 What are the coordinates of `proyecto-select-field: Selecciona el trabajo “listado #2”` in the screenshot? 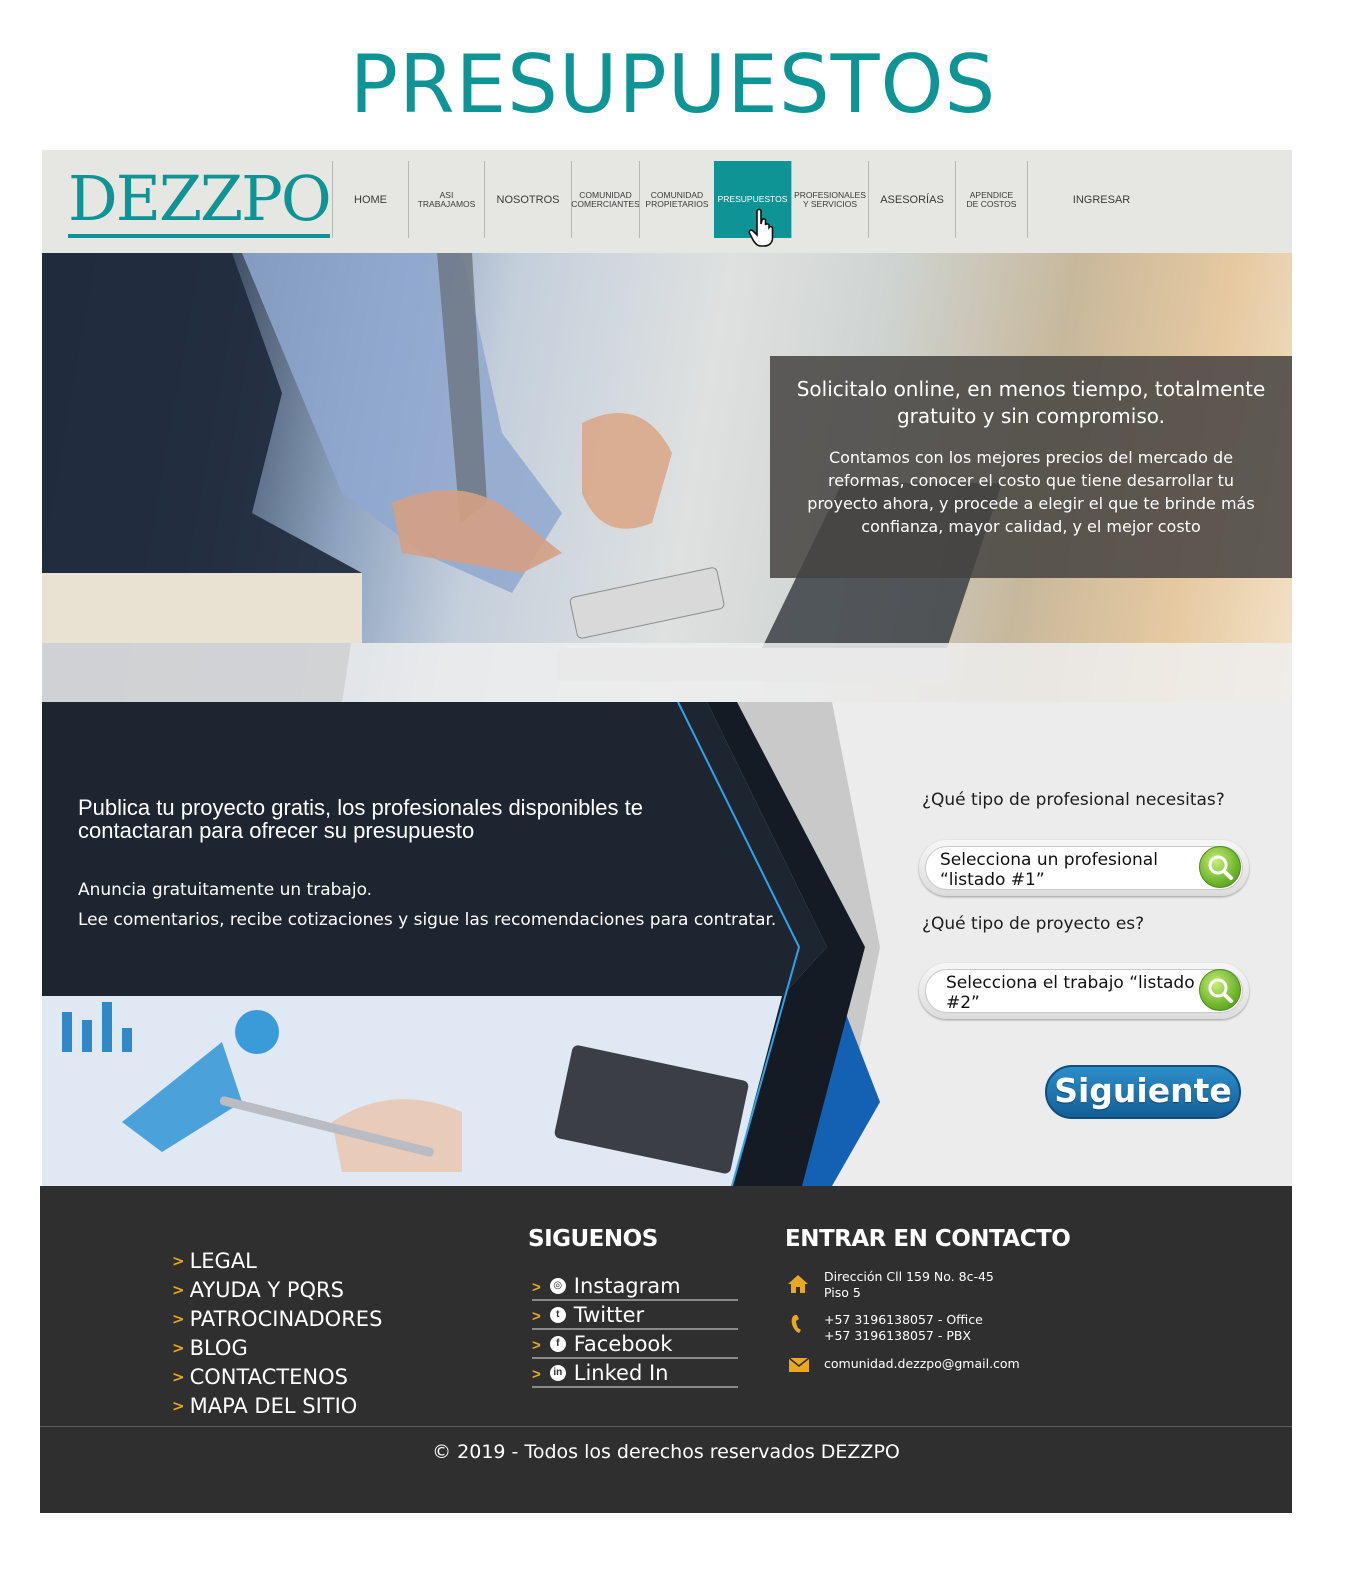 It's located at (1084, 991).